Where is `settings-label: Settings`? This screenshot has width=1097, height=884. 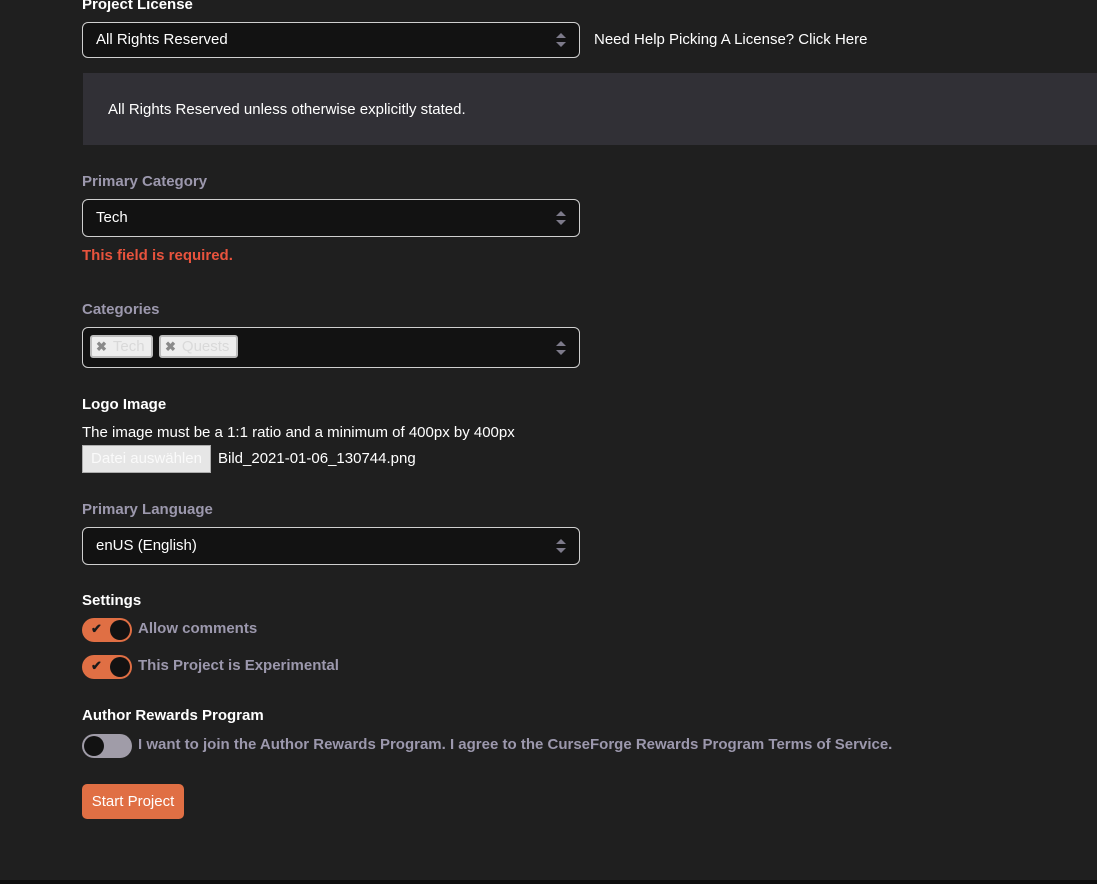 settings-label: Settings is located at coordinates (112, 600).